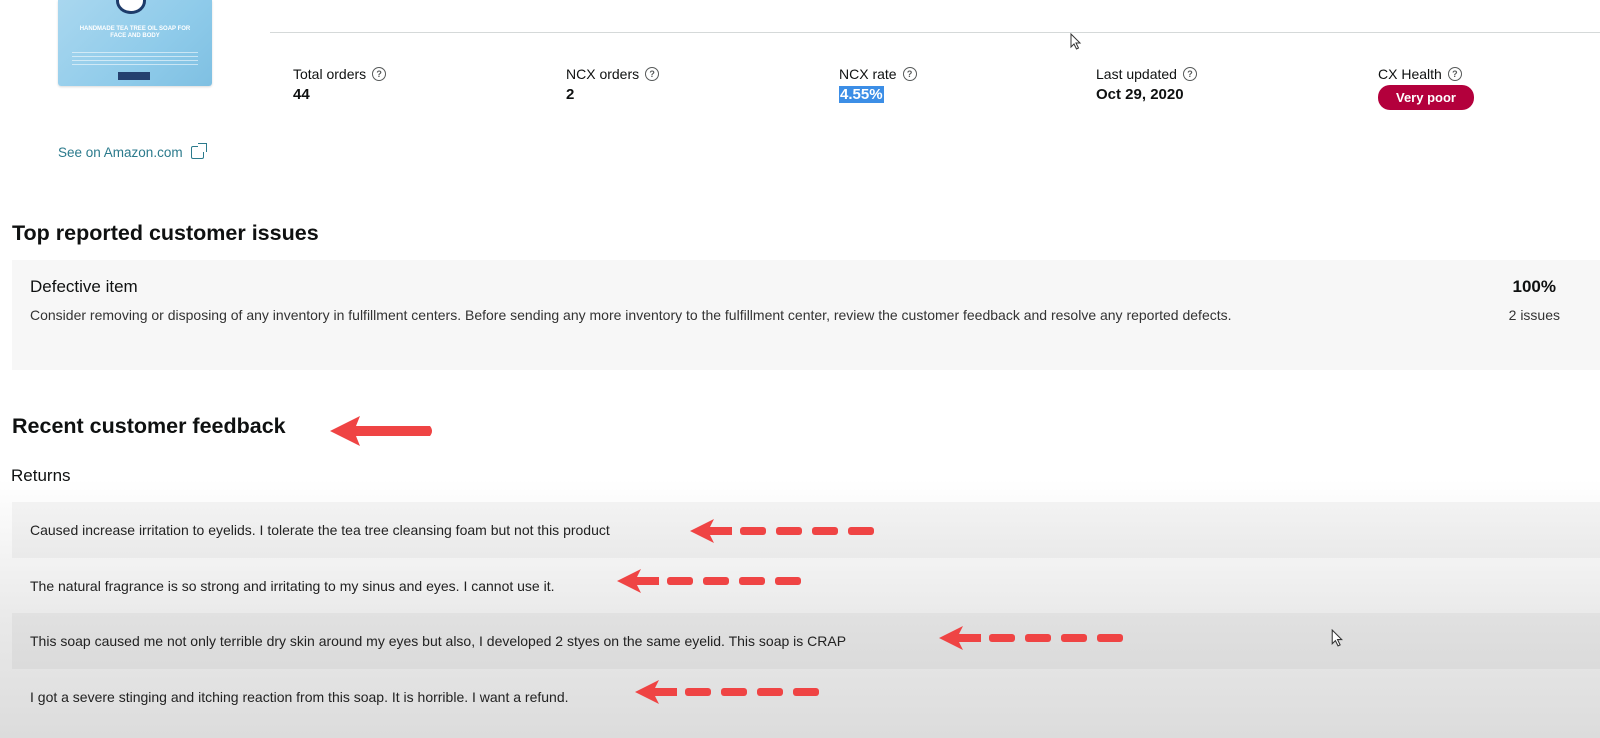 This screenshot has height=738, width=1600. I want to click on metric-cx-health: CX Health? Very poor, so click(1426, 88).